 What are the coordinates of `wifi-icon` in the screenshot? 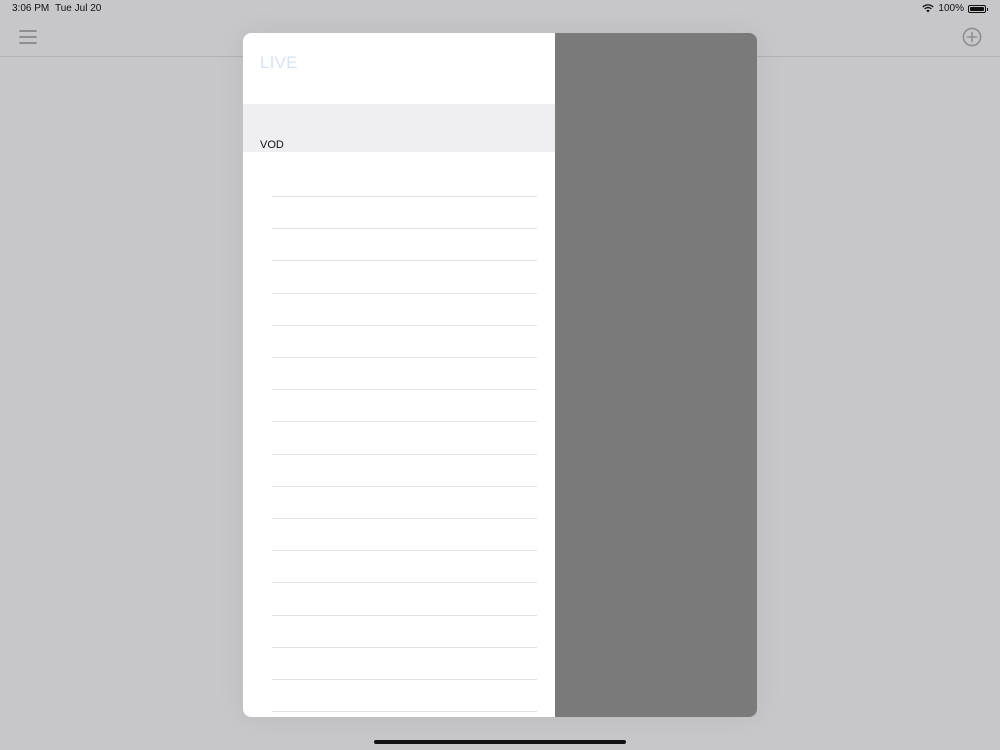 It's located at (928, 8).